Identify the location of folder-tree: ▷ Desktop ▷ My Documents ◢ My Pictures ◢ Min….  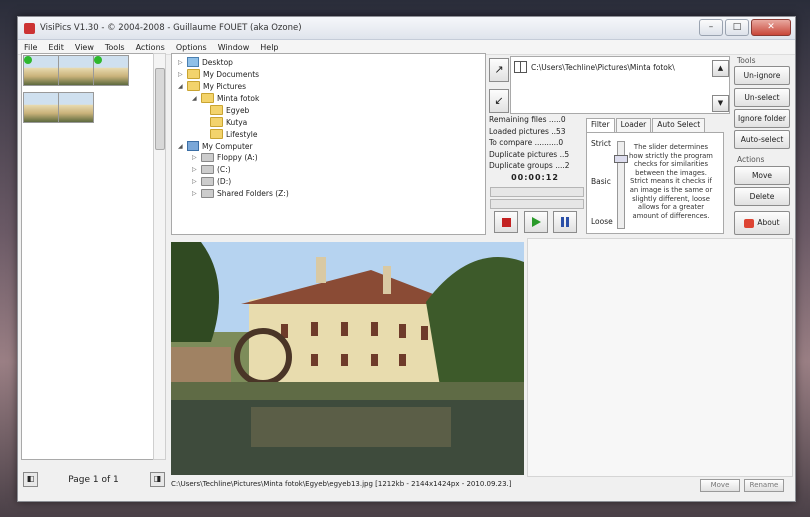
(328, 144).